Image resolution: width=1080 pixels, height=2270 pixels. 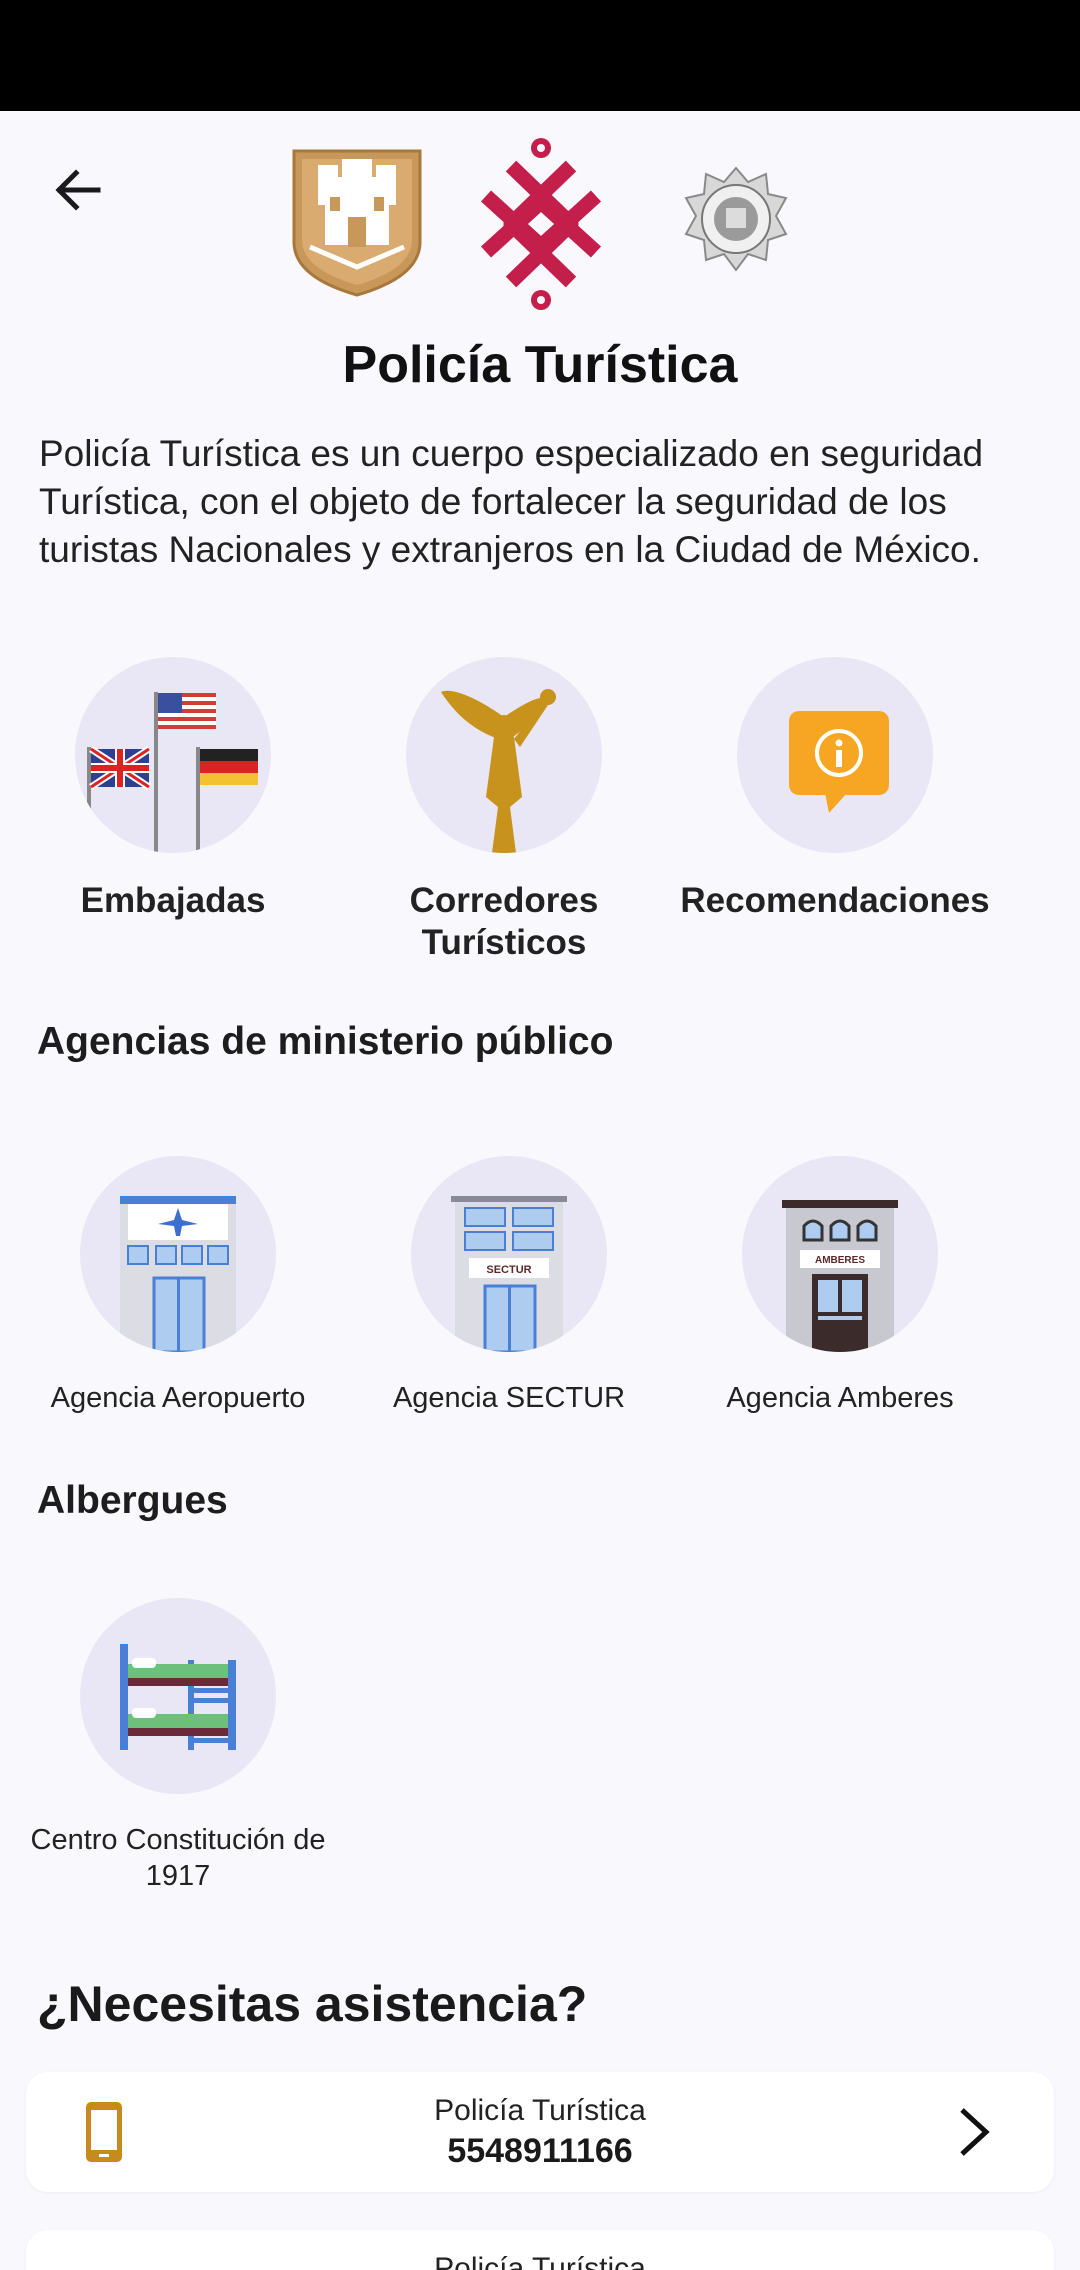 I want to click on page-title: Policía Turística, so click(x=540, y=365).